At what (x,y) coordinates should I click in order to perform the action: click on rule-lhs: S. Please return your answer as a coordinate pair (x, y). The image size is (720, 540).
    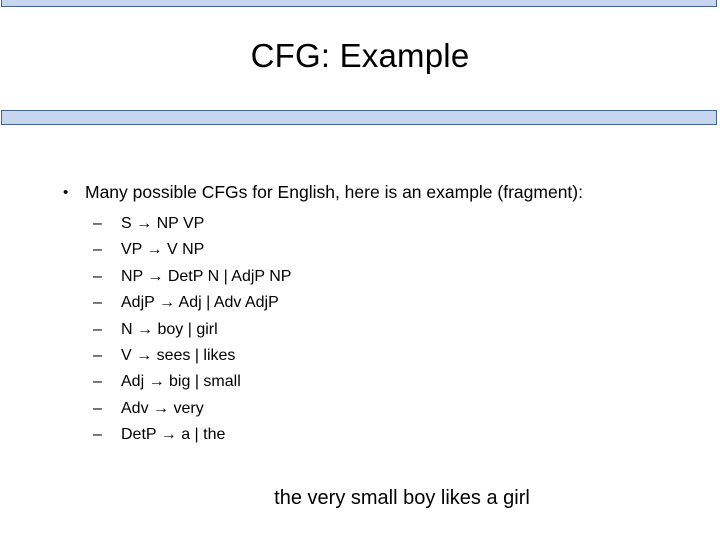
    Looking at the image, I should click on (126, 223).